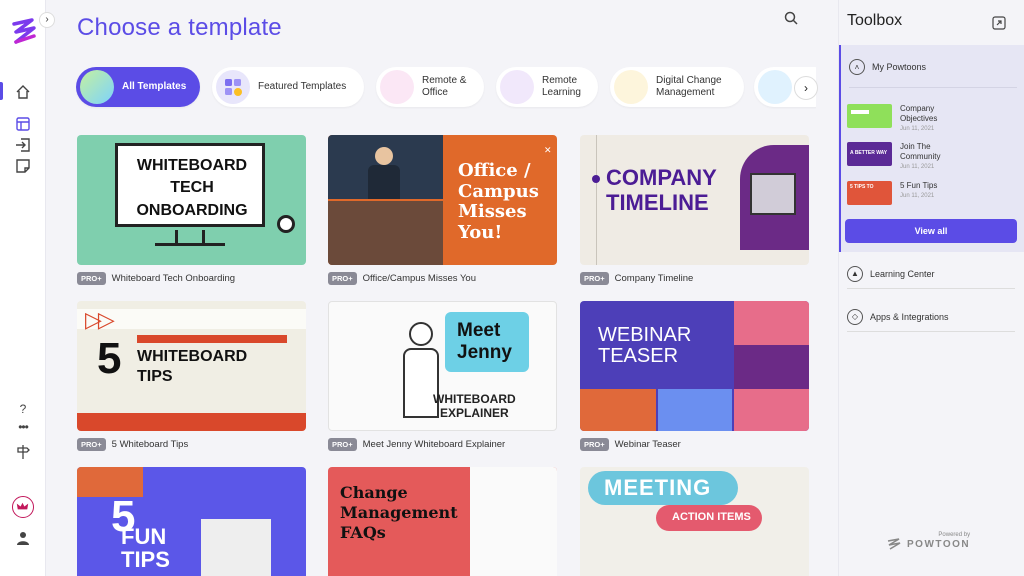 The width and height of the screenshot is (1024, 576). I want to click on template-name: Meet Jenny Whiteboard Explainer, so click(434, 444).